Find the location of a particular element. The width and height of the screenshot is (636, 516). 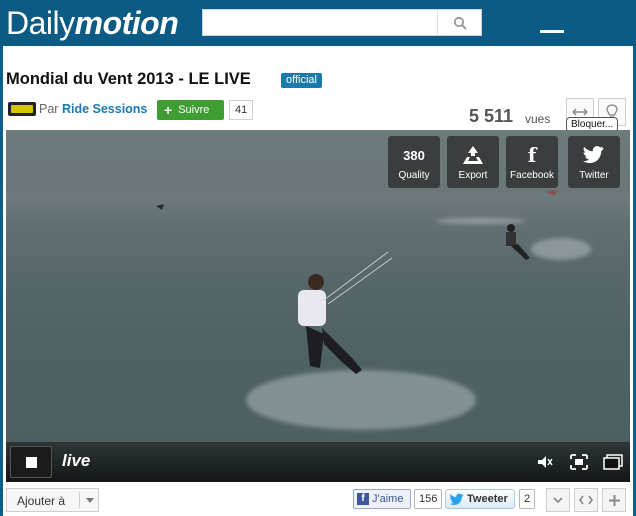

logo-text-bold: motion is located at coordinates (126, 23).